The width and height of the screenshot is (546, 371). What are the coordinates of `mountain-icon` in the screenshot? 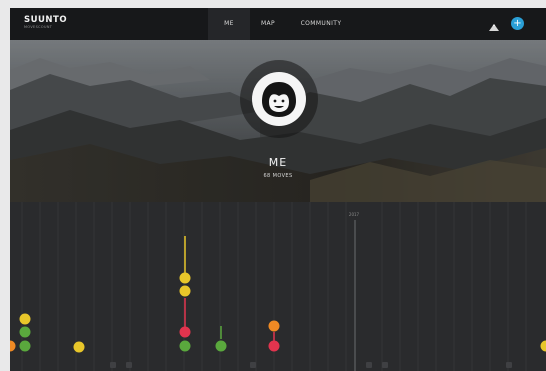 It's located at (494, 24).